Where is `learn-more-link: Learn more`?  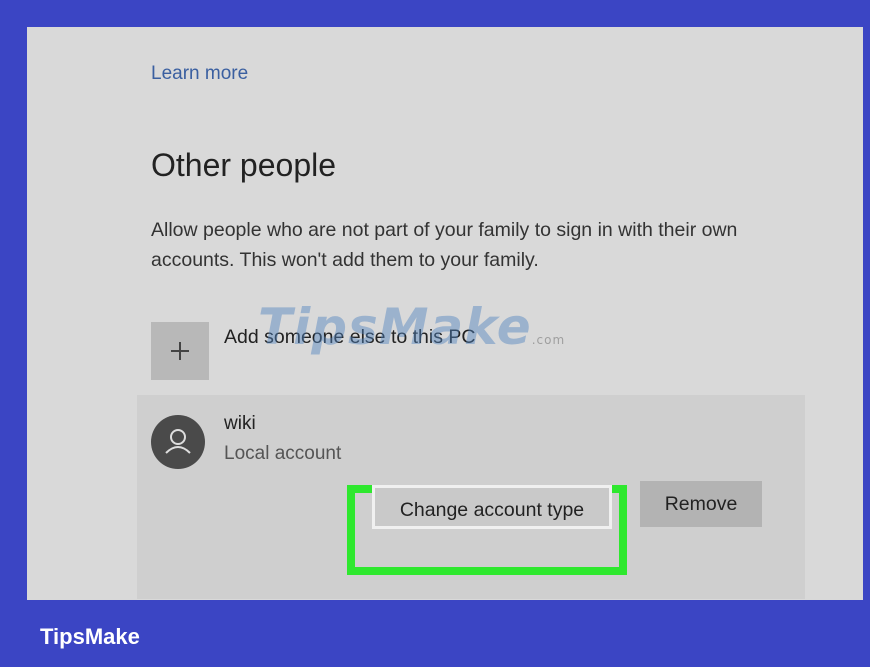 learn-more-link: Learn more is located at coordinates (199, 74).